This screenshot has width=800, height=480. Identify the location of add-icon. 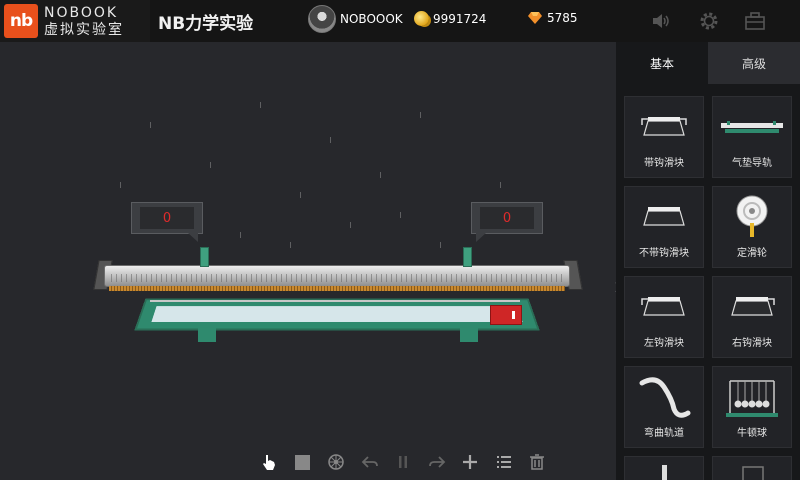
(470, 462).